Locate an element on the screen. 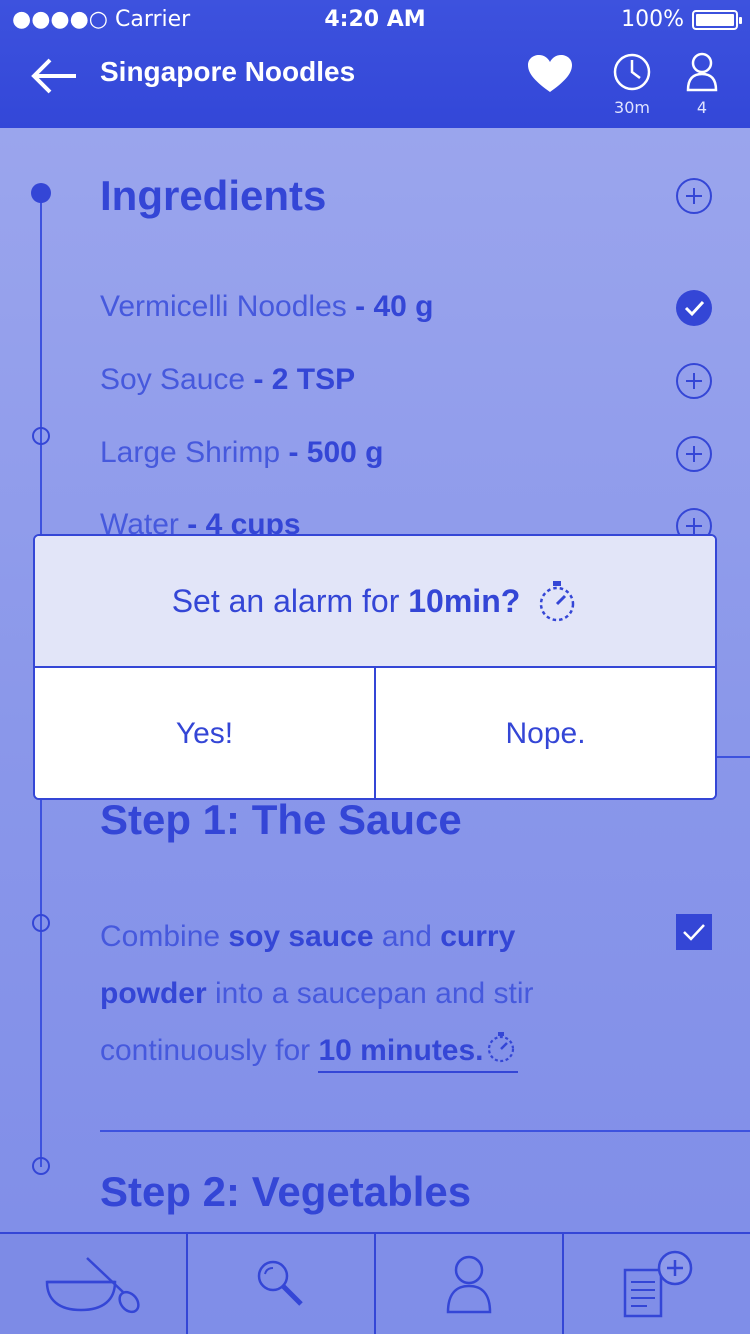  search-icon is located at coordinates (280, 1283).